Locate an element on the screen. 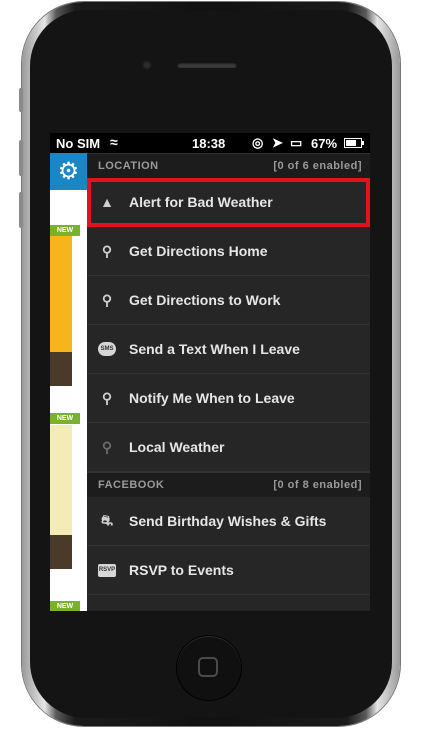 This screenshot has width=428, height=730. mute-switch is located at coordinates (21, 100).